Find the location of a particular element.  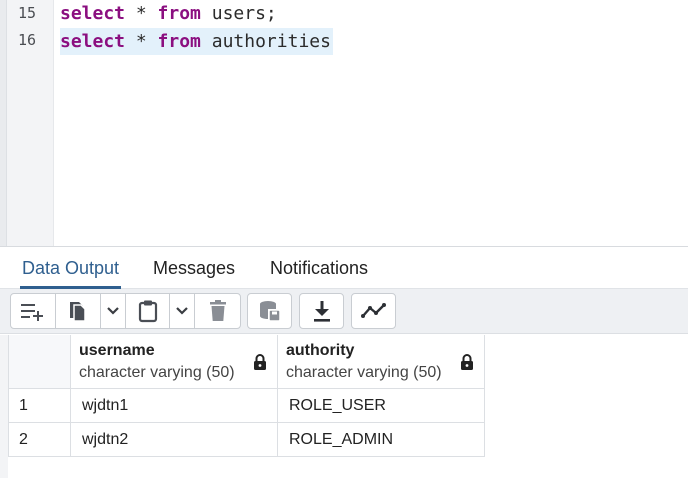

code-line-selected: select * from authorities is located at coordinates (196, 41).